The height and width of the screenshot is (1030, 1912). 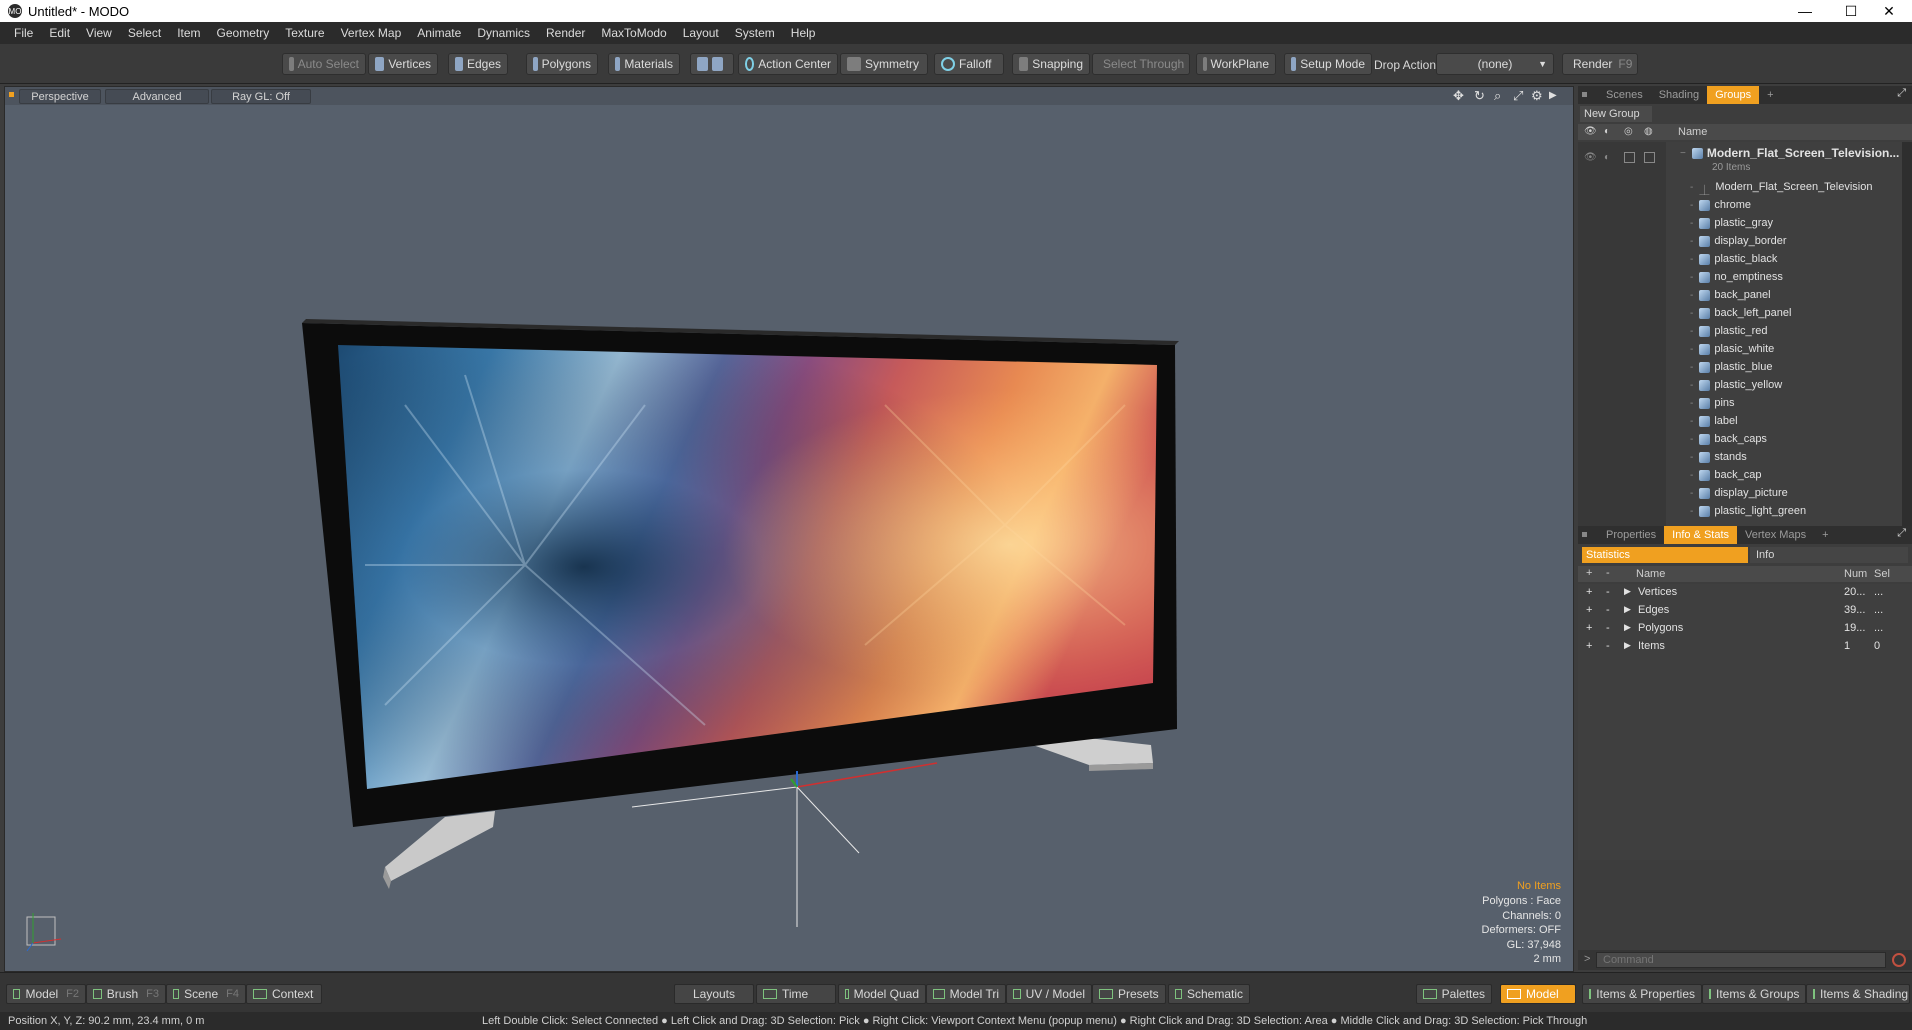 I want to click on tab-shading: Shading, so click(x=1679, y=95).